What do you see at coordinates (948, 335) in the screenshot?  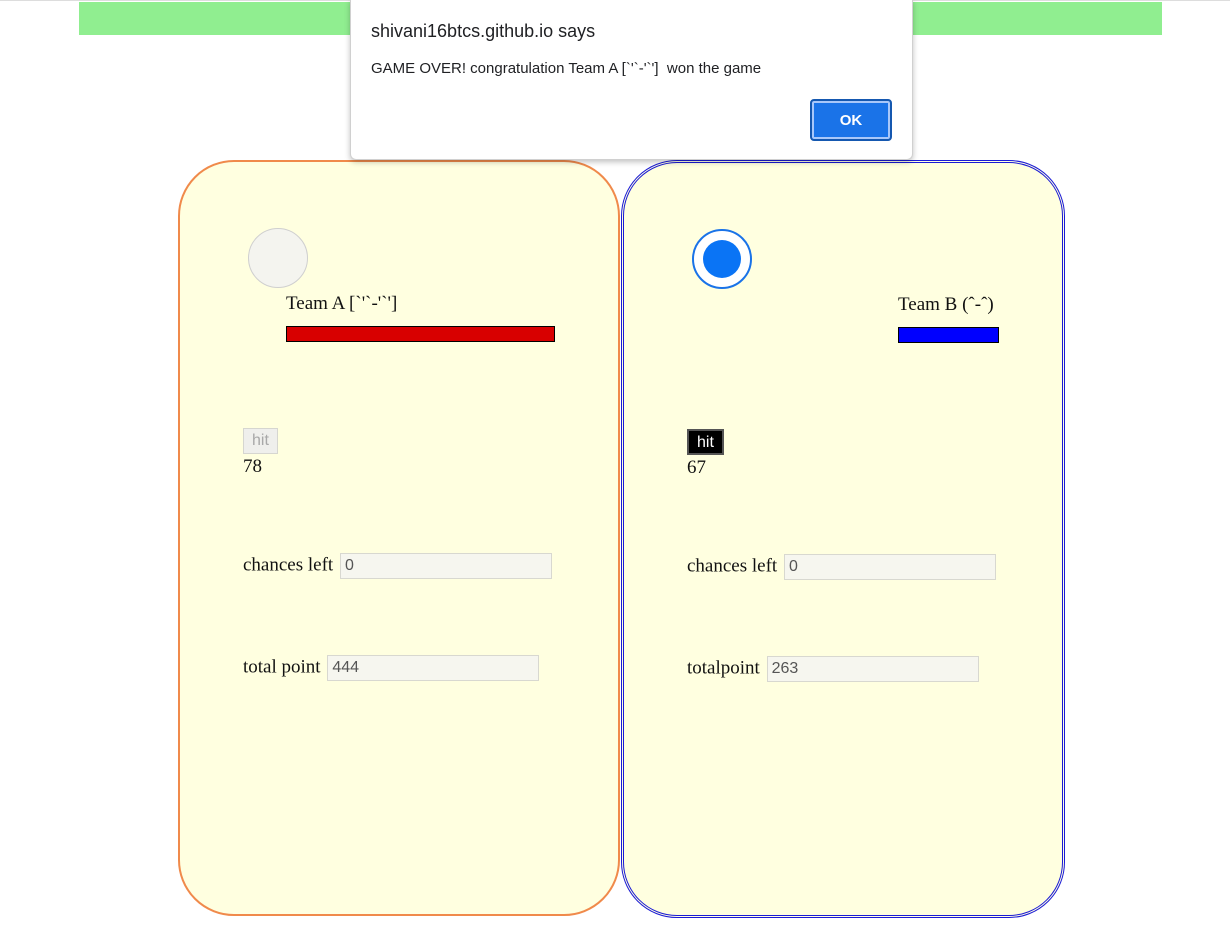 I see `team-b-health-bar` at bounding box center [948, 335].